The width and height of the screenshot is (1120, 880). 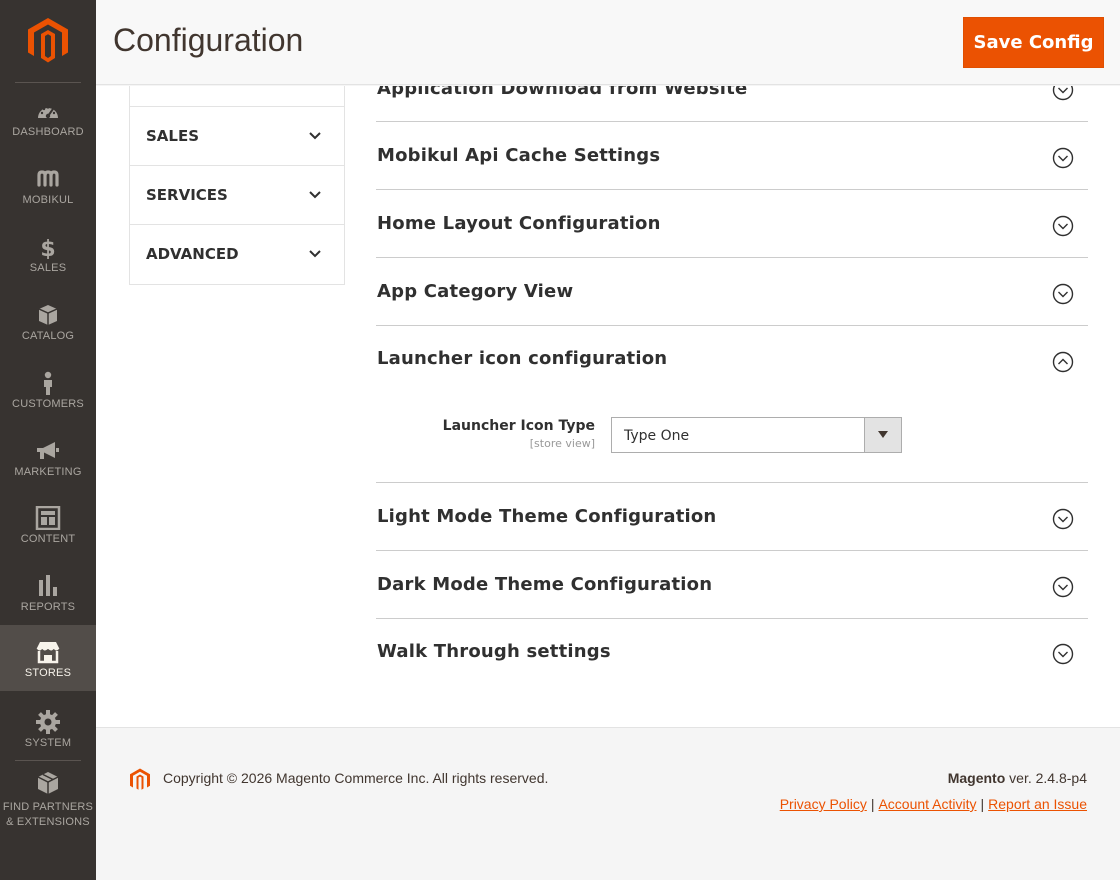 I want to click on launcher-icon-type-label: Launcher Icon Type, so click(x=518, y=426).